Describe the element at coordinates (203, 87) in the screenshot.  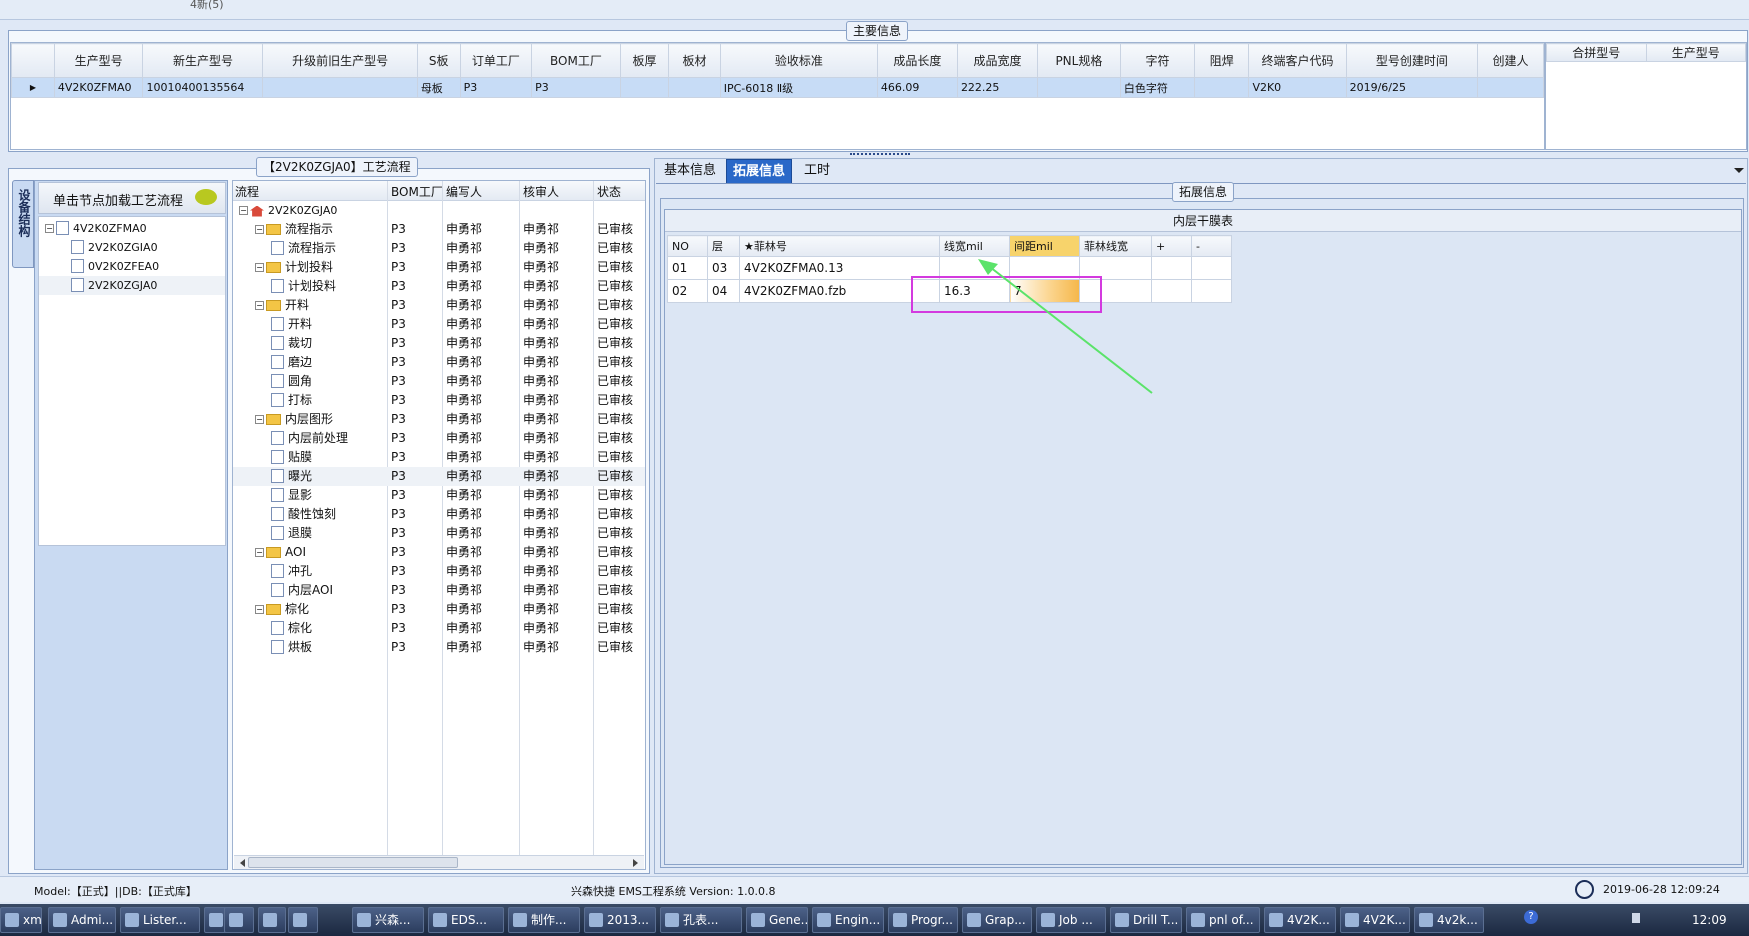
I see `table-cell: 10010400135564` at that location.